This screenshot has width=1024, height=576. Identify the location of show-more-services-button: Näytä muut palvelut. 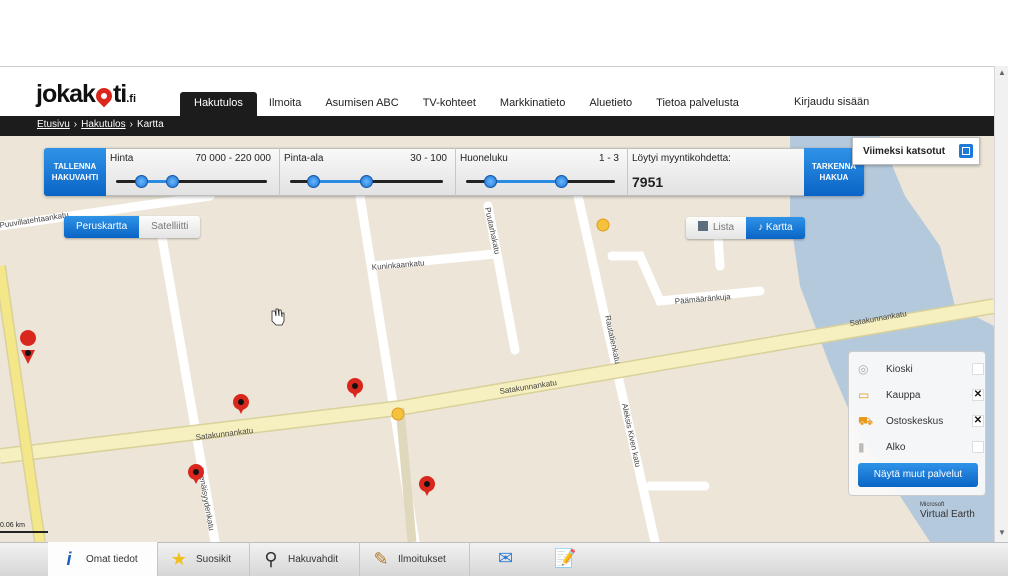
(918, 475).